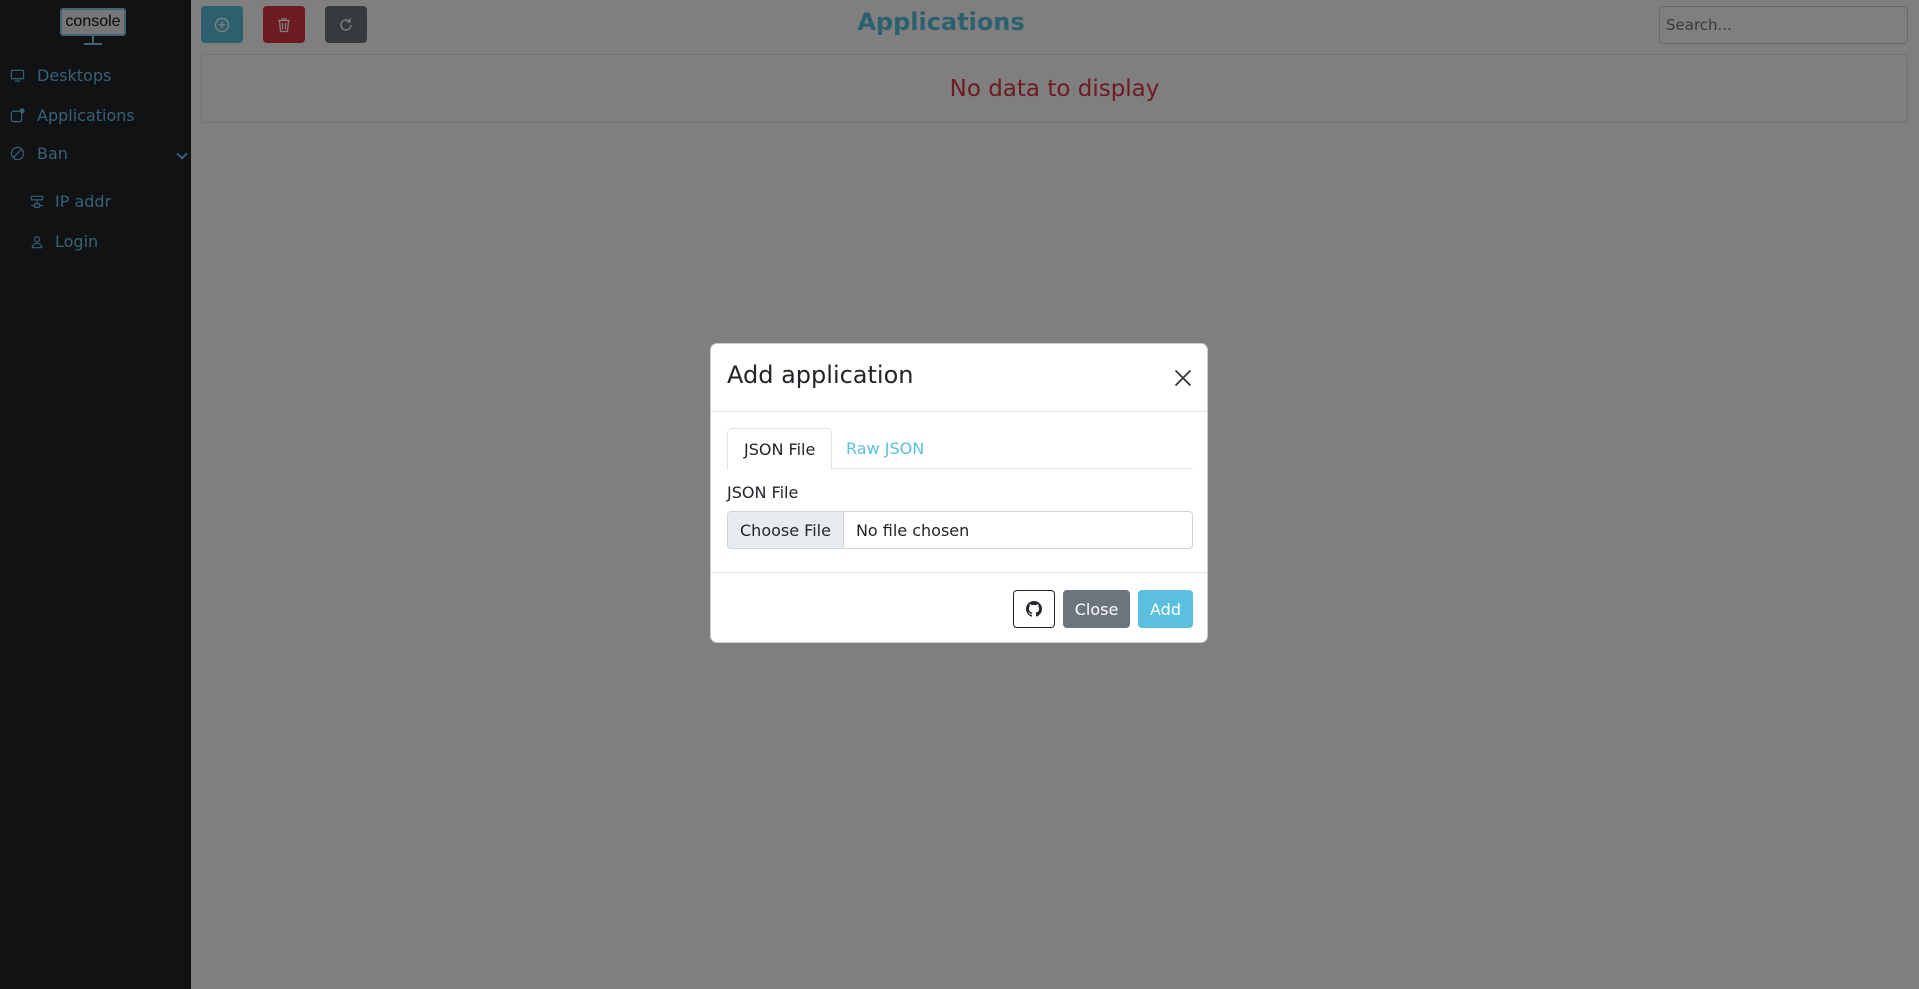 The image size is (1919, 989). I want to click on add-submit-button: Add, so click(1165, 609).